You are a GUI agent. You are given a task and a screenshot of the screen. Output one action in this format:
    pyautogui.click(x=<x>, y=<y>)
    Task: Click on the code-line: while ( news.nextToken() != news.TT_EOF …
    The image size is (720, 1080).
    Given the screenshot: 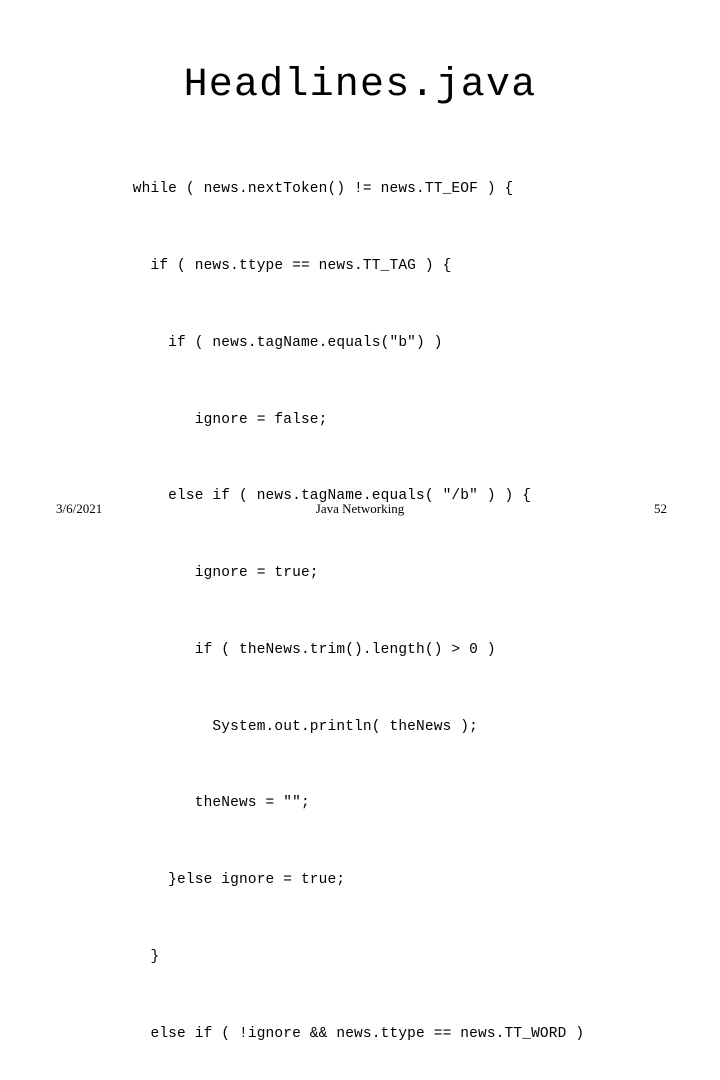 What is the action you would take?
    pyautogui.click(x=257, y=189)
    